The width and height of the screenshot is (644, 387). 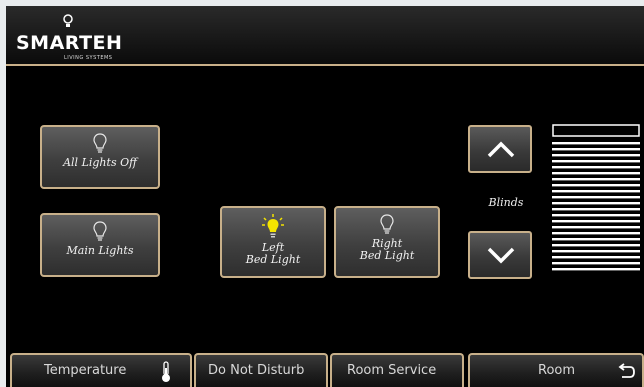 I want to click on tab-room-label: Room, so click(x=557, y=370).